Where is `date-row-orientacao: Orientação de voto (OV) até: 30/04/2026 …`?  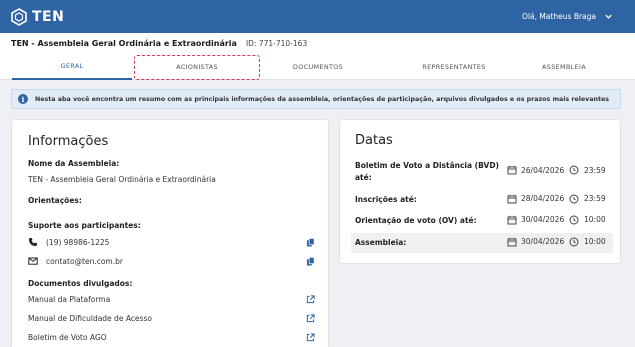
date-row-orientacao: Orientação de voto (OV) até: 30/04/2026 … is located at coordinates (482, 221).